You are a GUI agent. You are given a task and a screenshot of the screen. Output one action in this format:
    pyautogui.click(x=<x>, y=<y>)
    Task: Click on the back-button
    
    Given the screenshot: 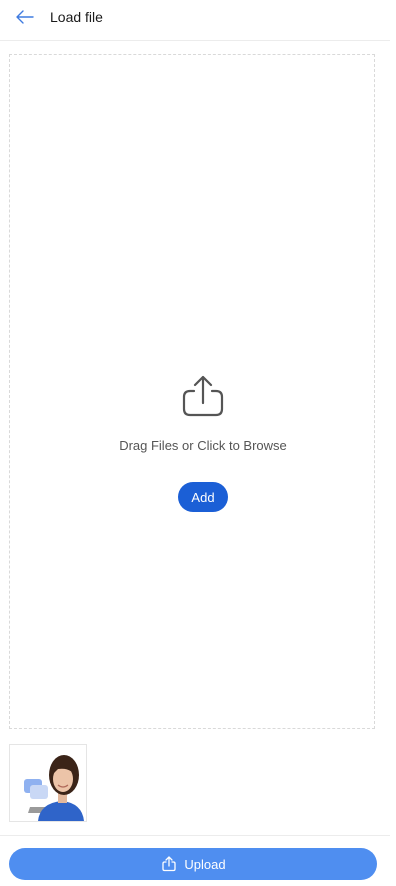 What is the action you would take?
    pyautogui.click(x=25, y=17)
    